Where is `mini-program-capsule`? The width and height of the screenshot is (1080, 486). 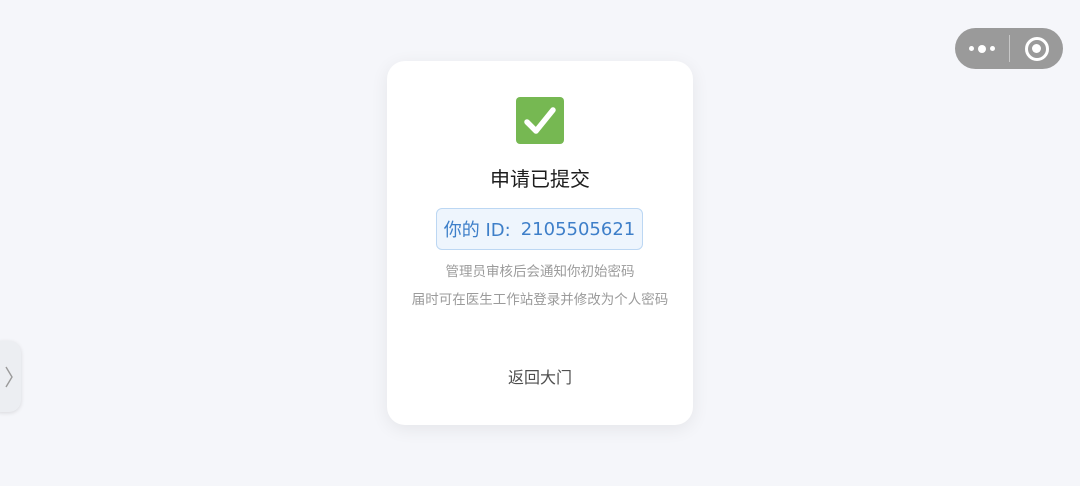
mini-program-capsule is located at coordinates (1009, 48).